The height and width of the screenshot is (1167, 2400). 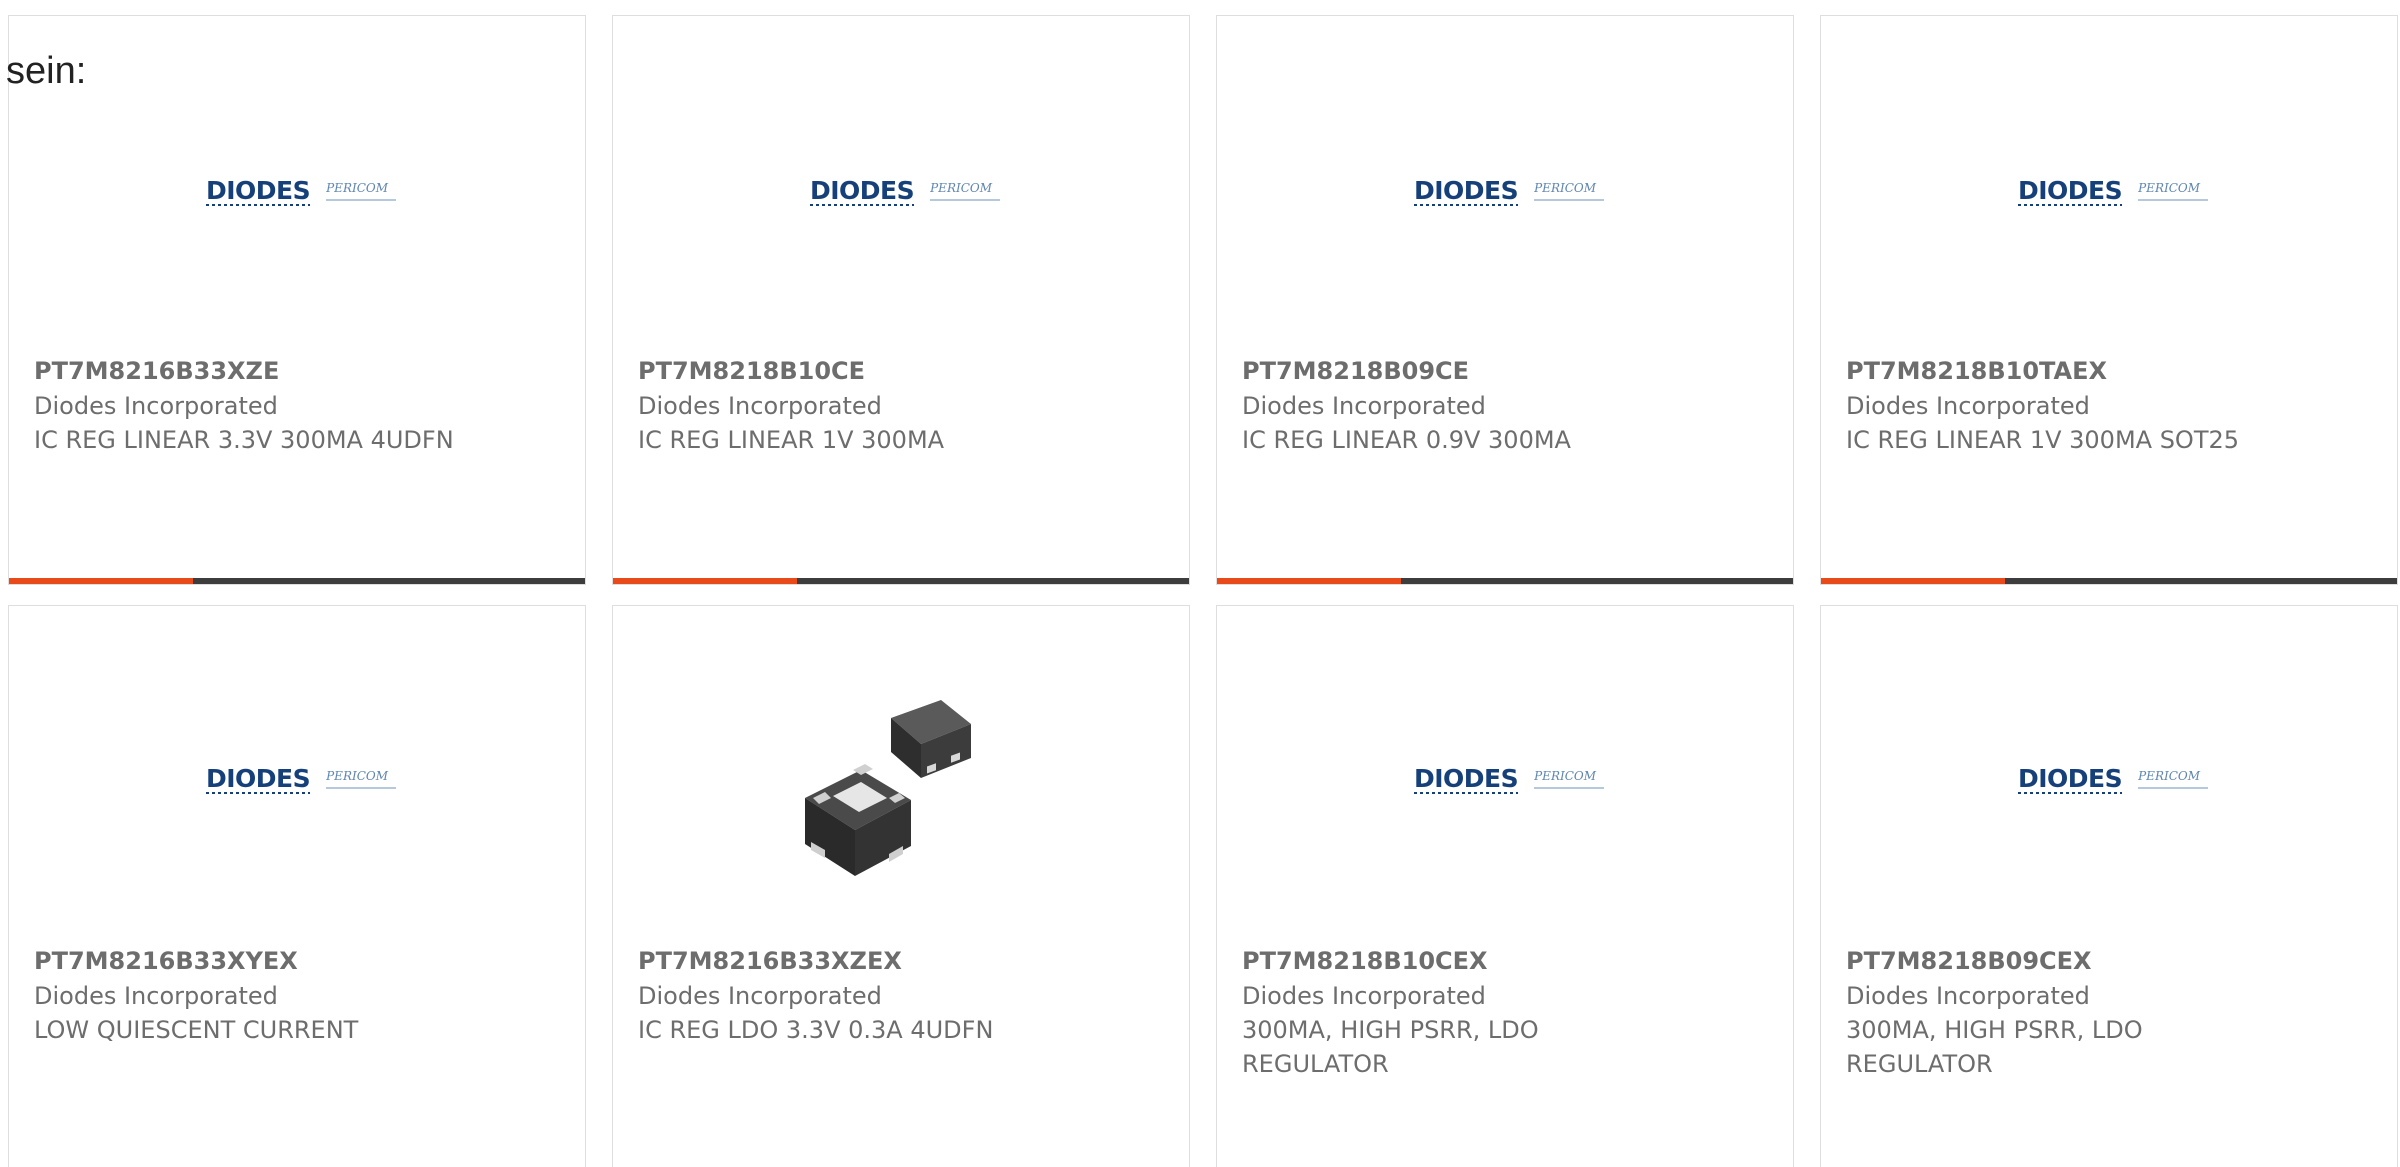 I want to click on part-number-link: PT7M8216B33XZE, so click(x=156, y=371).